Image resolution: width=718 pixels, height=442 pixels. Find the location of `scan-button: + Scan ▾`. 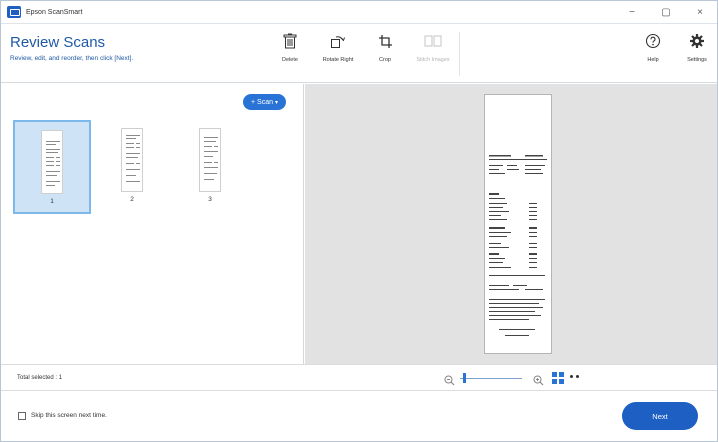

scan-button: + Scan ▾ is located at coordinates (265, 102).